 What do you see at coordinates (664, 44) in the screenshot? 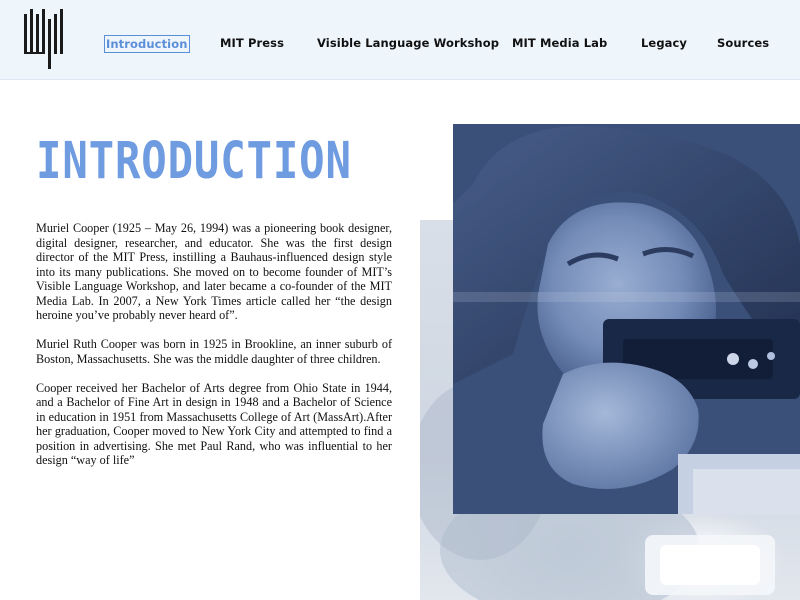
I see `nav-legacy: Legacy` at bounding box center [664, 44].